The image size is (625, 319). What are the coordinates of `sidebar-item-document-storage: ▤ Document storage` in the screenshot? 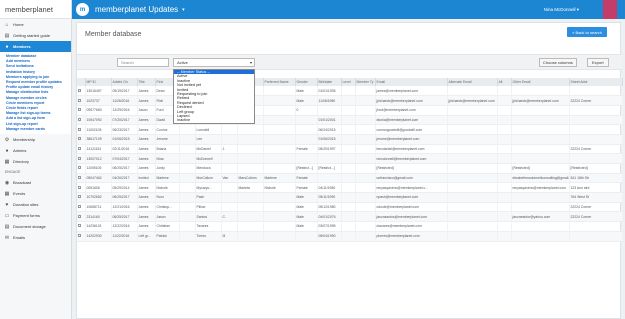 It's located at (35, 226).